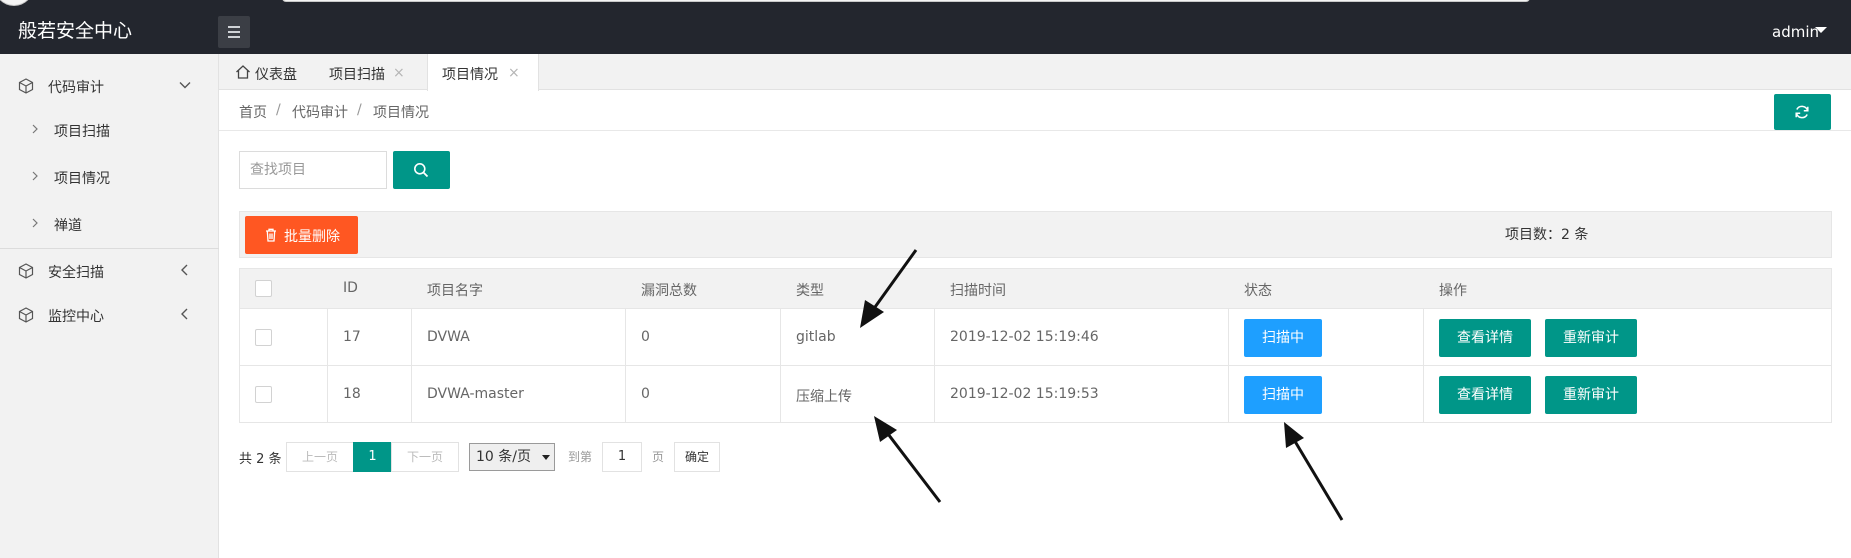 Image resolution: width=1851 pixels, height=558 pixels. What do you see at coordinates (76, 88) in the screenshot?
I see `sidebar-group-label: 代码审计` at bounding box center [76, 88].